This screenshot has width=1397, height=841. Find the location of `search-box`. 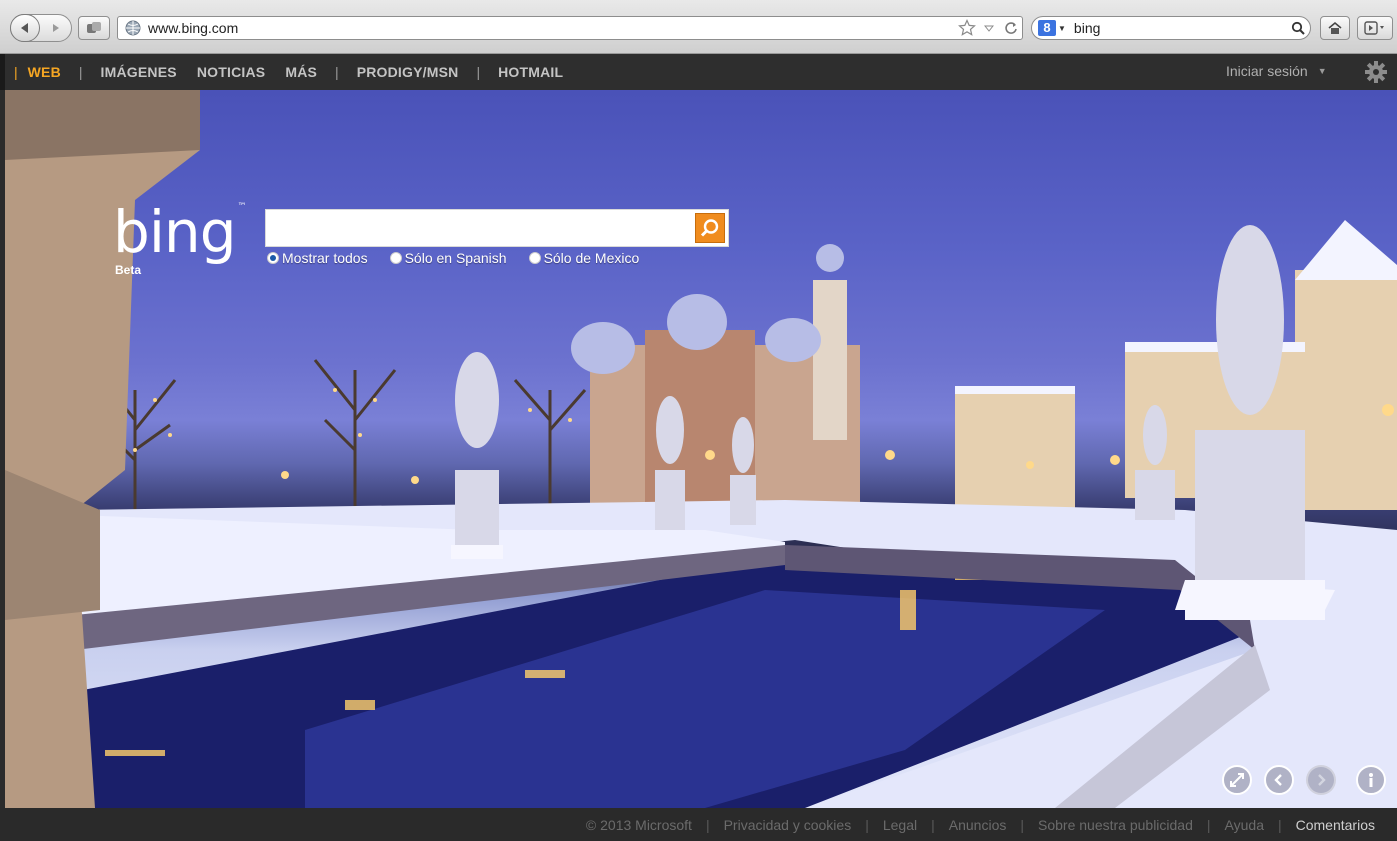

search-box is located at coordinates (497, 228).